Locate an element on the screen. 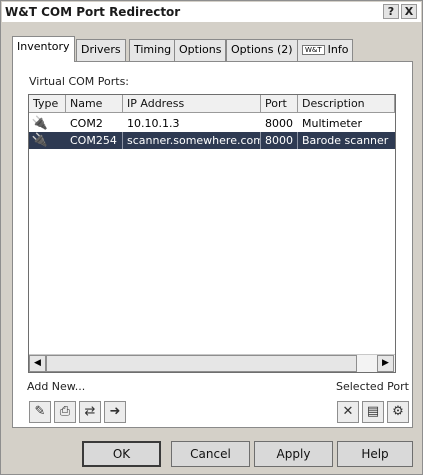 The image size is (423, 475). wt-logo-icon: W&T is located at coordinates (313, 50).